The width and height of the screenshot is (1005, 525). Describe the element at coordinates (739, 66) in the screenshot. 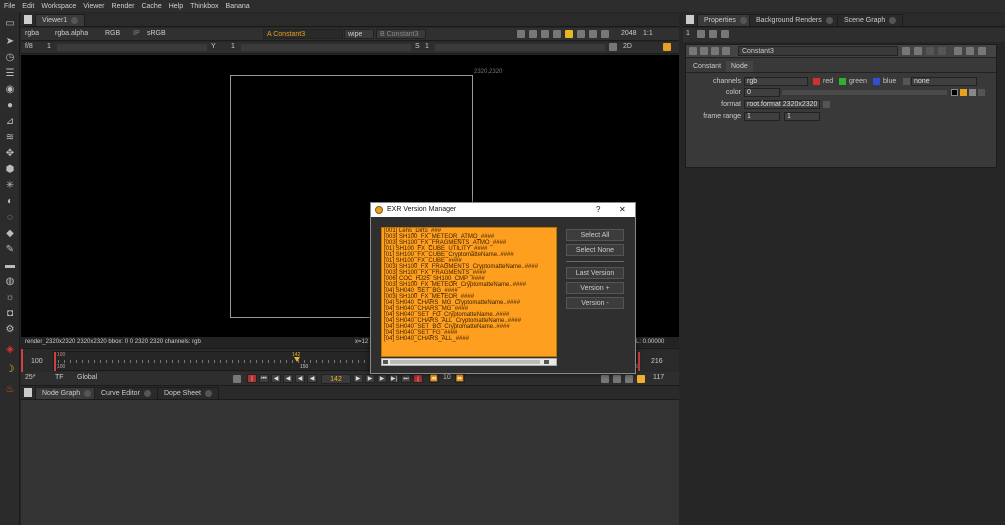

I see `tab-node: Node` at that location.